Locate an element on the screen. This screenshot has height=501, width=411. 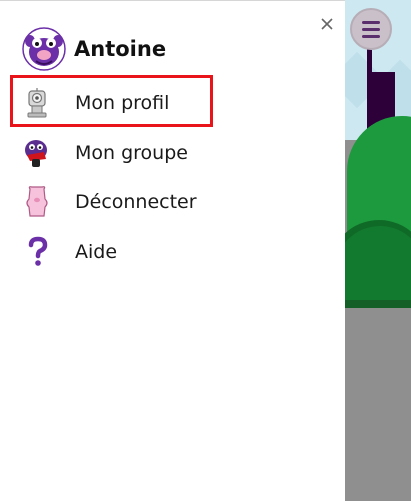
menu-item-label: Déconnecter is located at coordinates (136, 202).